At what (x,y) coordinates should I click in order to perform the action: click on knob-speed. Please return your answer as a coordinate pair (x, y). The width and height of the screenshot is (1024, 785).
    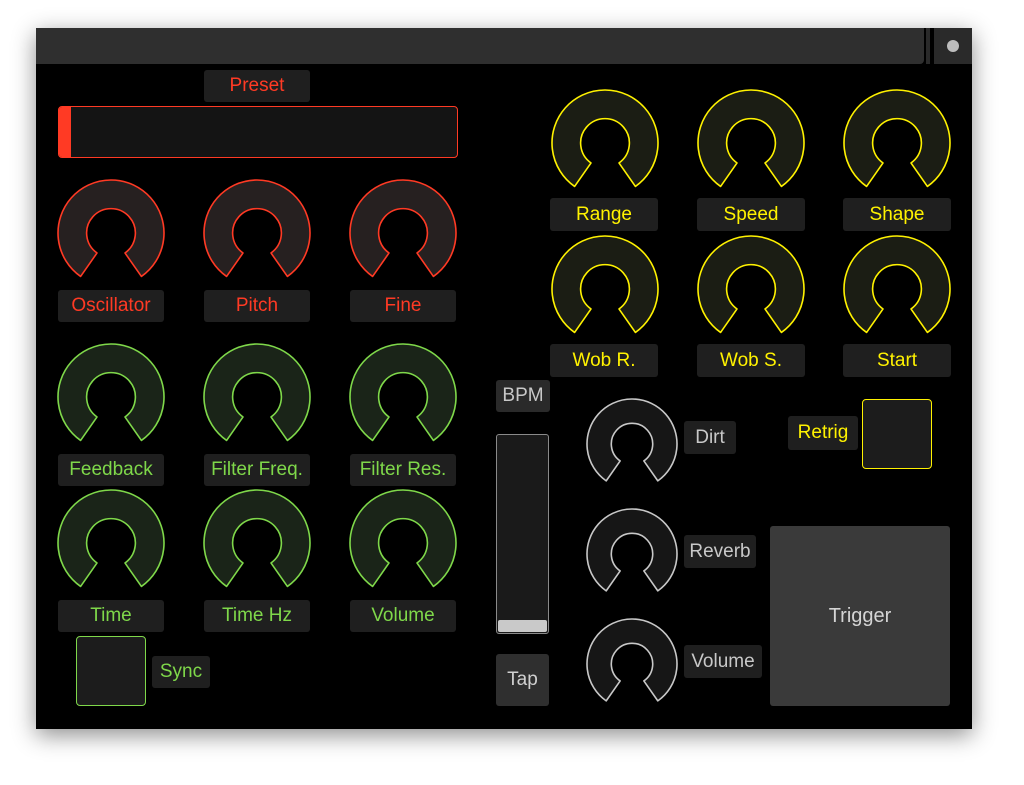
    Looking at the image, I should click on (751, 143).